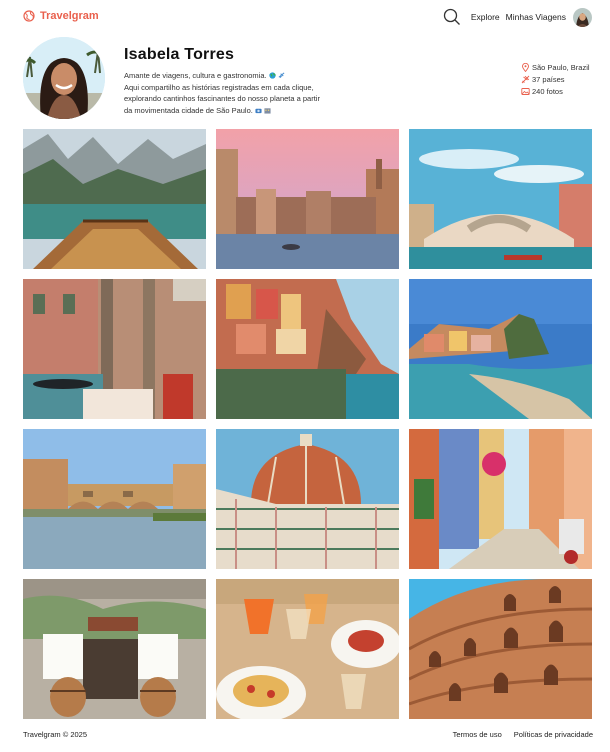 The image size is (610, 752). I want to click on photo-ponte-vecchio, so click(114, 499).